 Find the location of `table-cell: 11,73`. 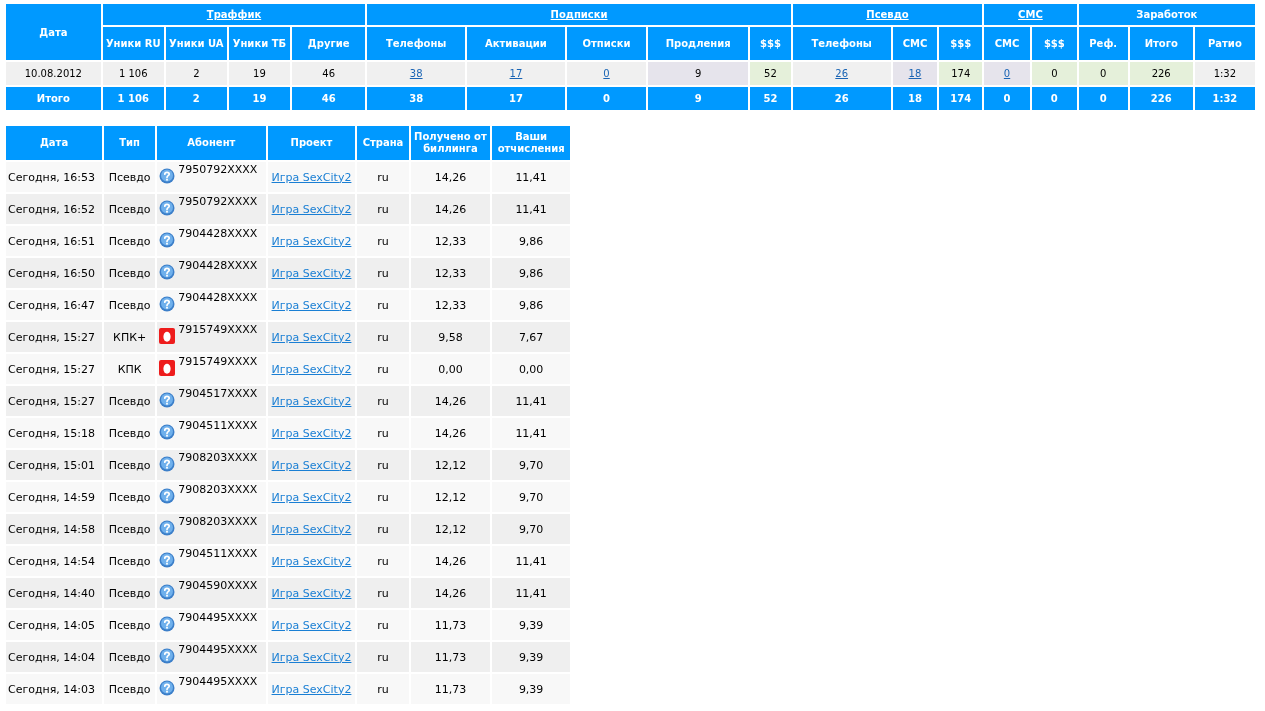

table-cell: 11,73 is located at coordinates (450, 689).